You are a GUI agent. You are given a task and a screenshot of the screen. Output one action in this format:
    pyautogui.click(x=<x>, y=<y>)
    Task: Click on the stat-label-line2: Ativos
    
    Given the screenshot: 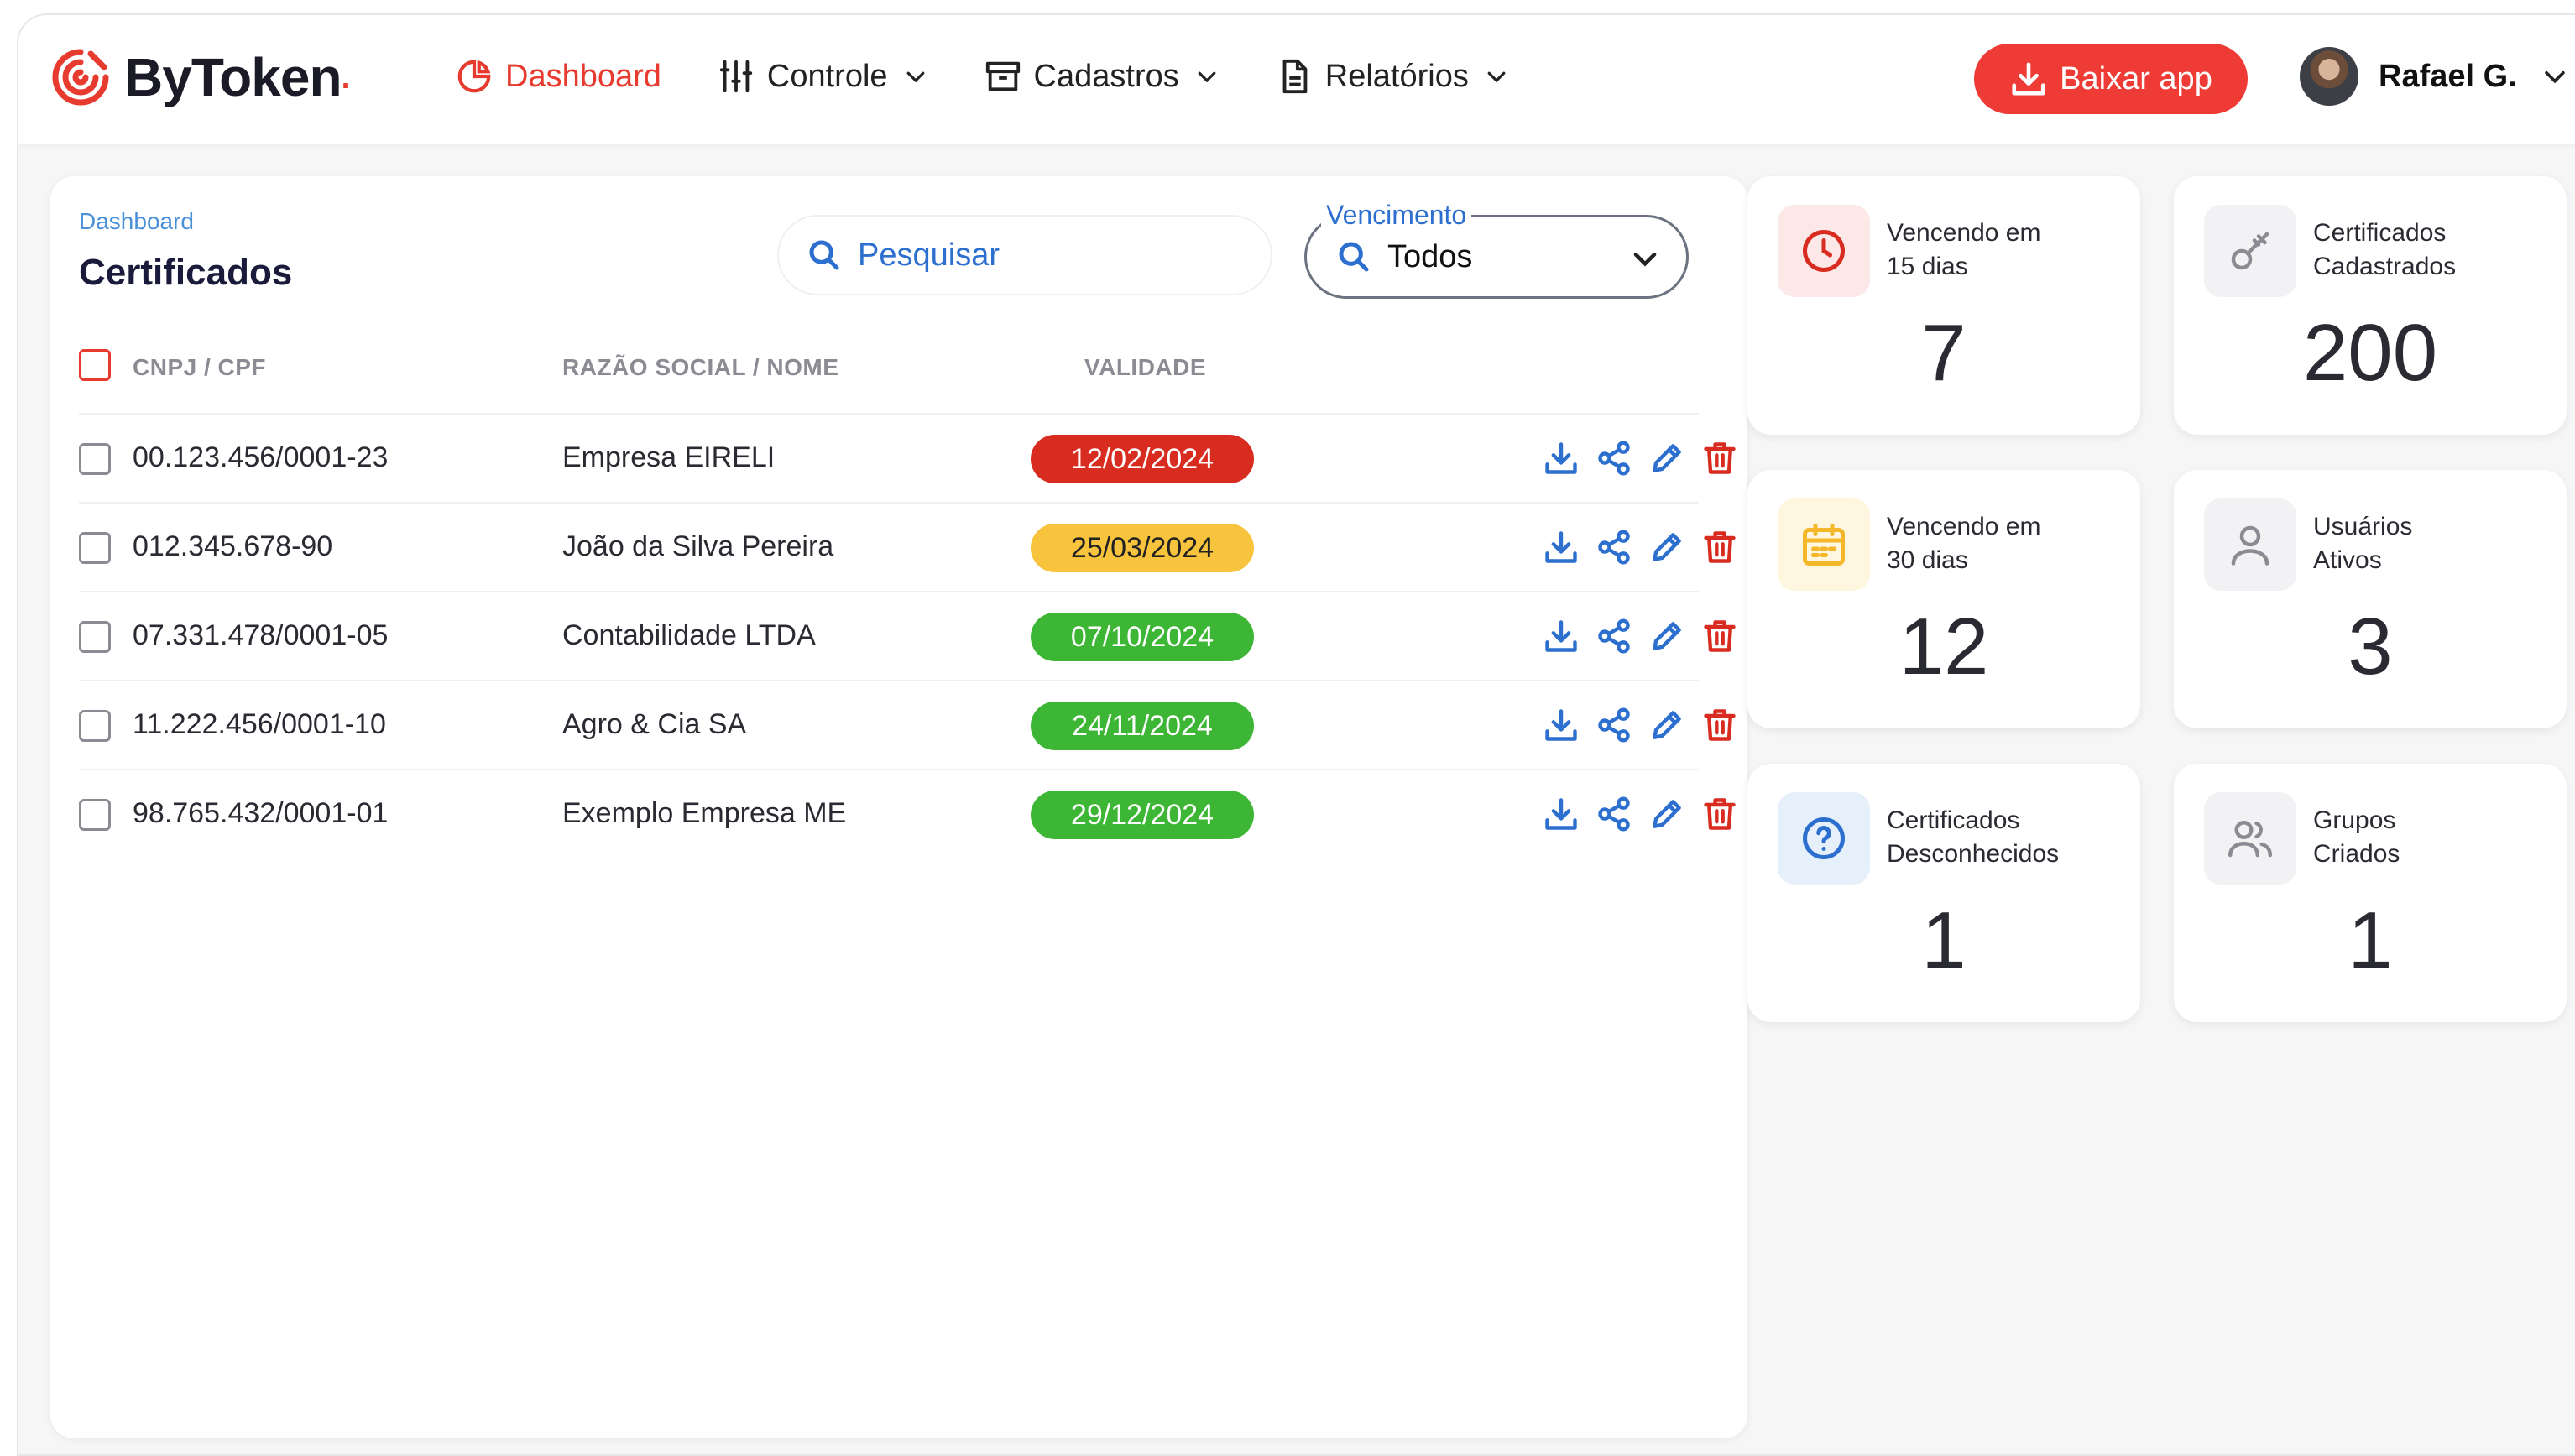 What is the action you would take?
    pyautogui.click(x=2347, y=560)
    